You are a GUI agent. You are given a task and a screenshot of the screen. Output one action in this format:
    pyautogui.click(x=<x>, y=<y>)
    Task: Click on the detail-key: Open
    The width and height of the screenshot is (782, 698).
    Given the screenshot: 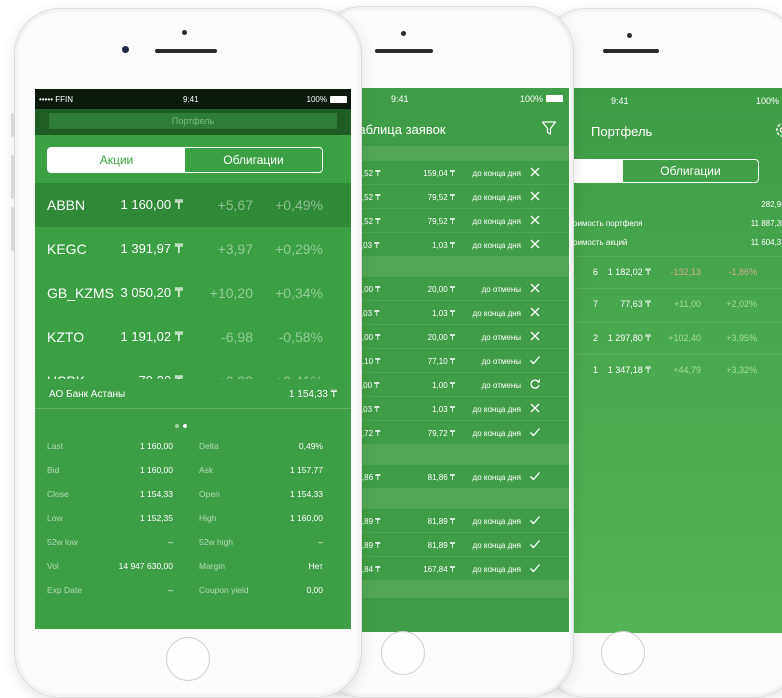 What is the action you would take?
    pyautogui.click(x=209, y=494)
    